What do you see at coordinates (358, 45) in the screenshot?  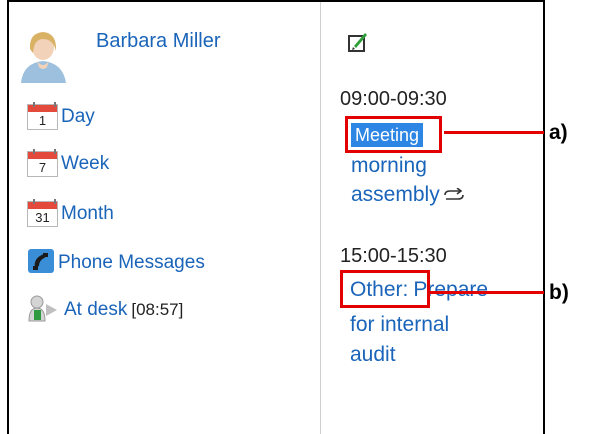 I see `add-schedule-icon` at bounding box center [358, 45].